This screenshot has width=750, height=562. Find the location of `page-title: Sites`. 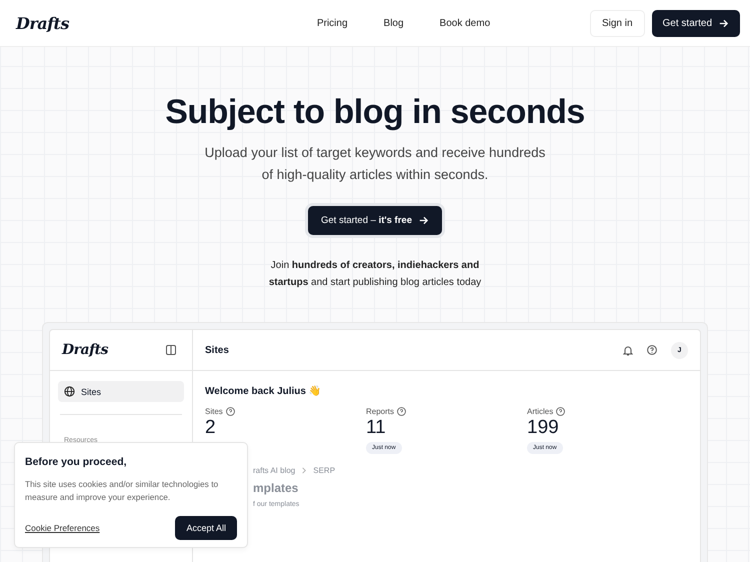

page-title: Sites is located at coordinates (217, 350).